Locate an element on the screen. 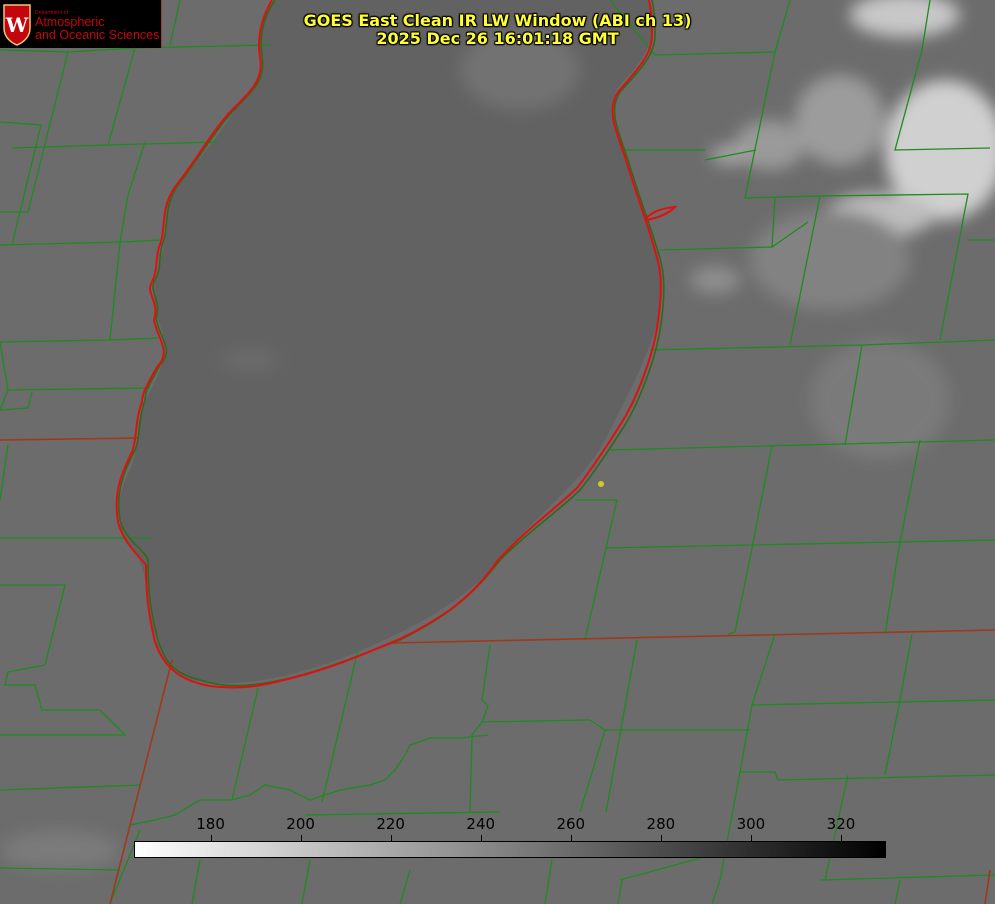 The image size is (995, 904). colorbar-tick-label: 260 is located at coordinates (571, 824).